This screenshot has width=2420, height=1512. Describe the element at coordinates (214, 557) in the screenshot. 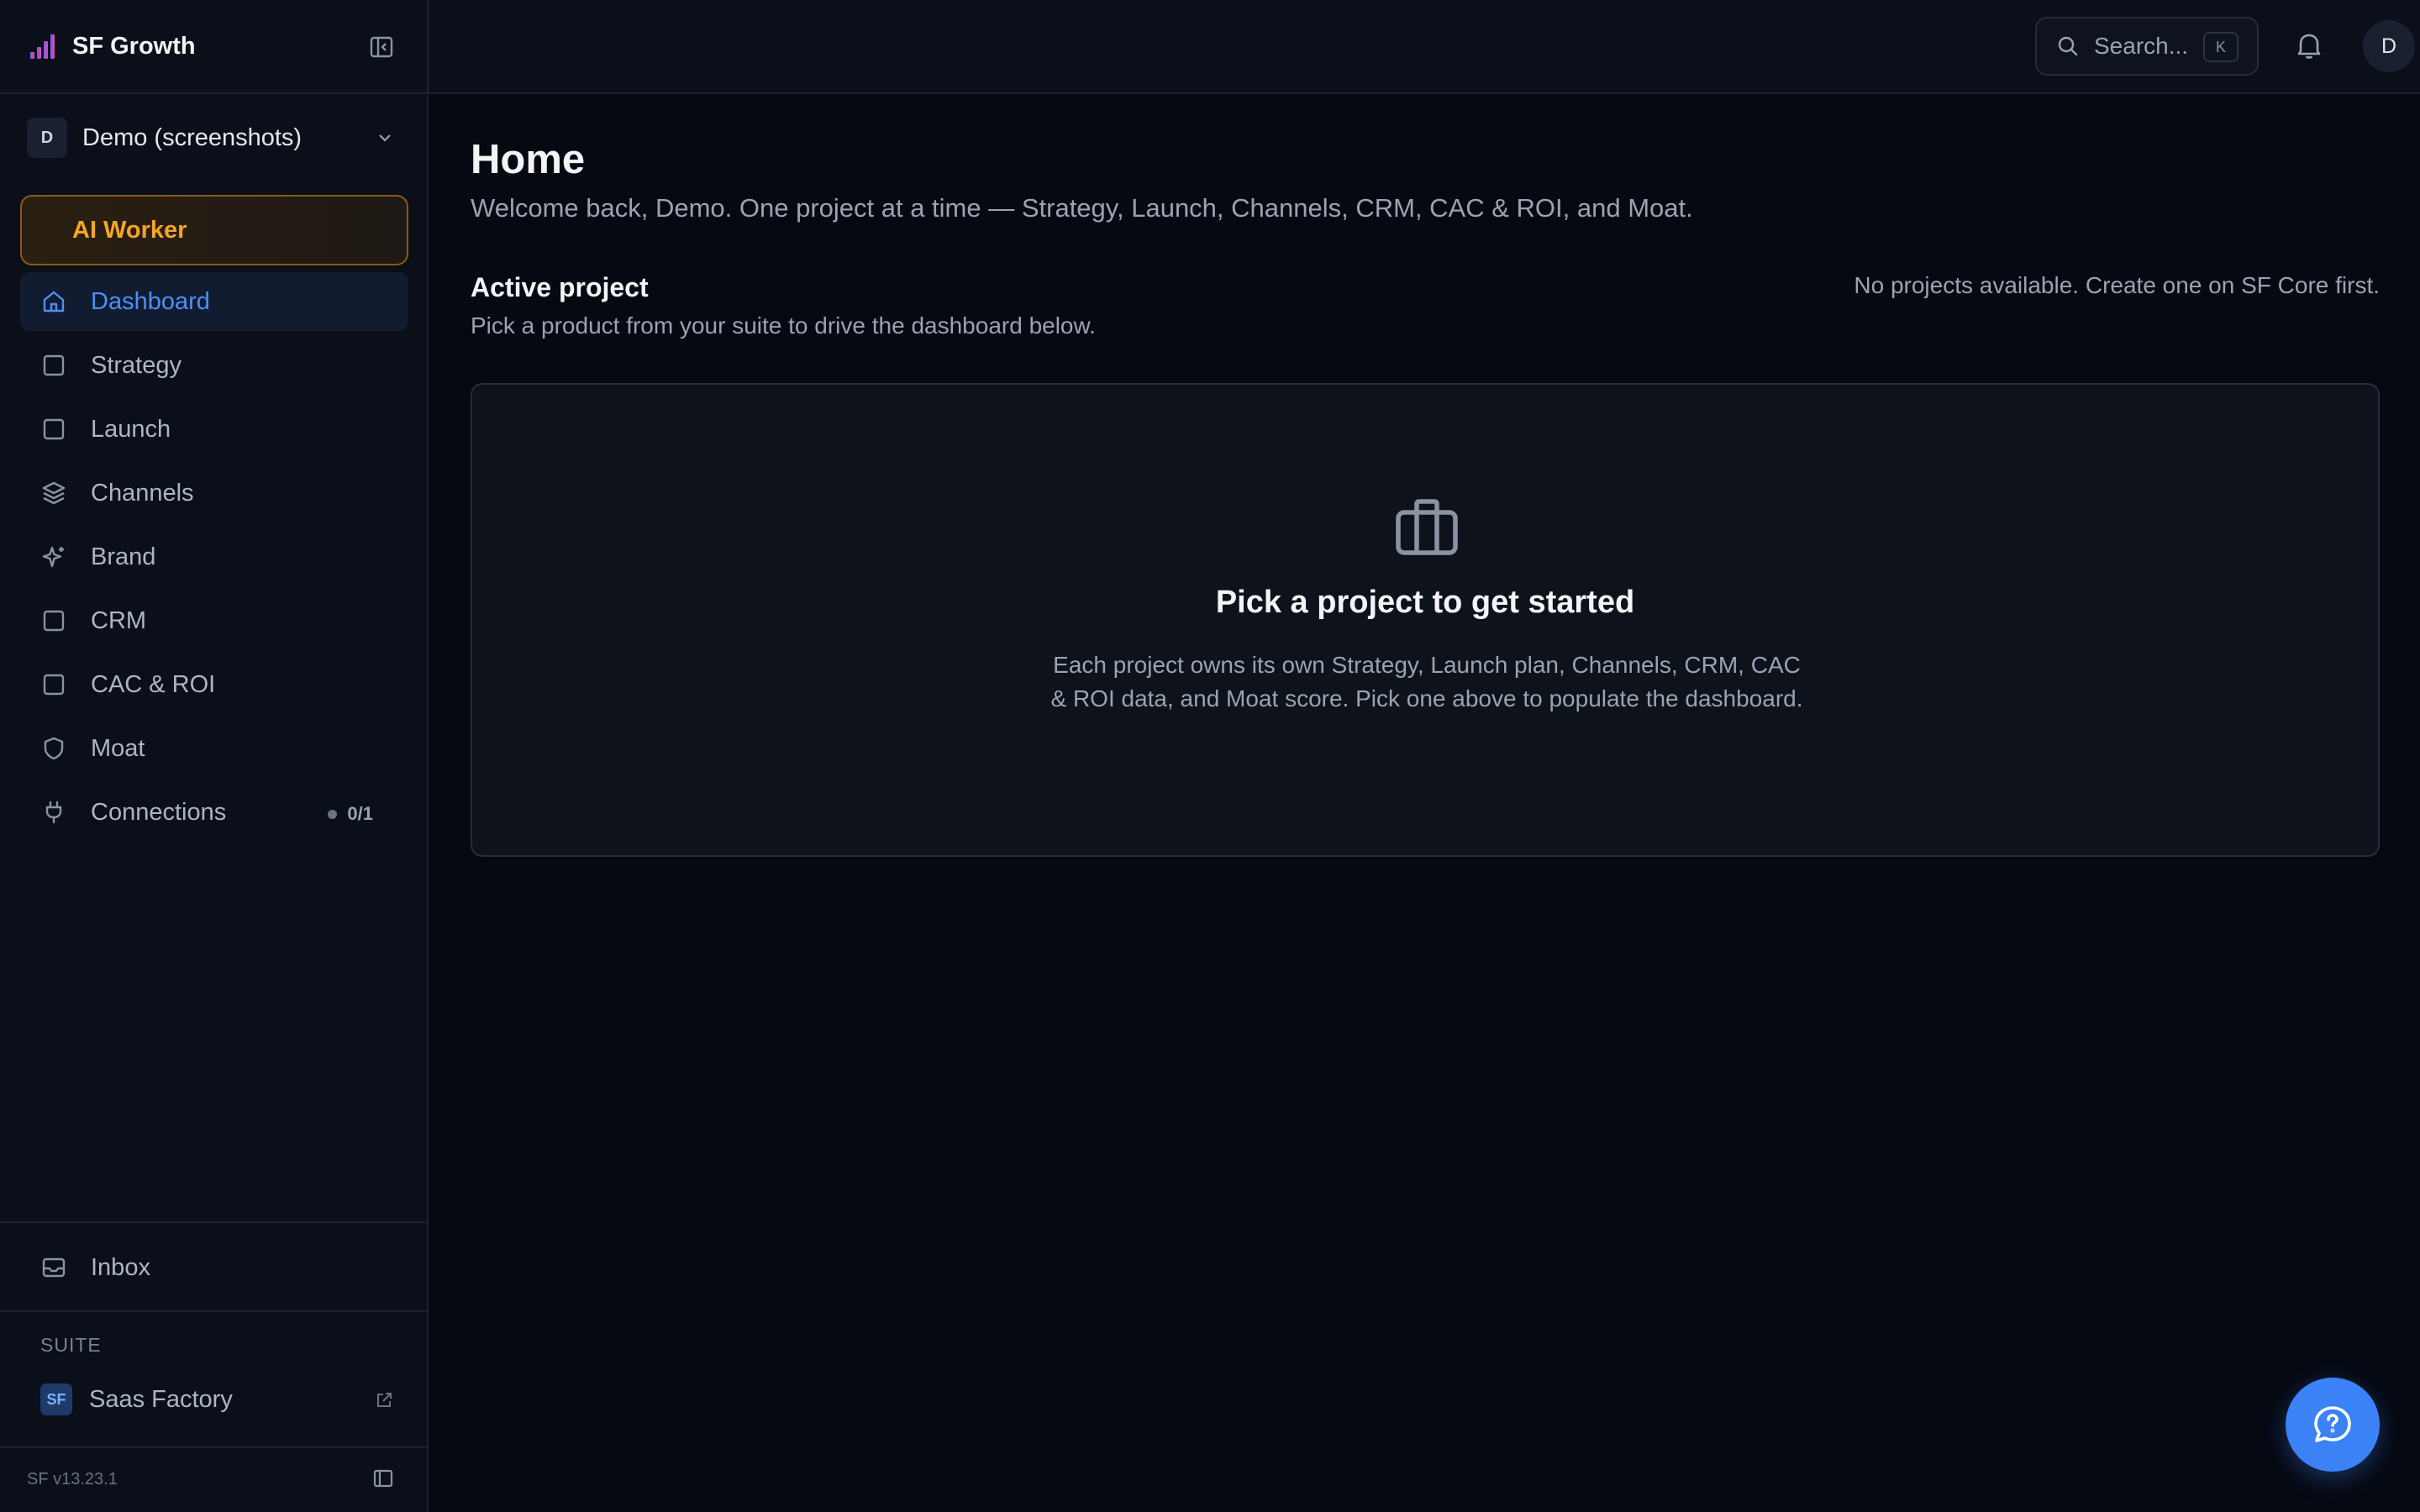

I see `sidebar-item-brand: Brand` at that location.